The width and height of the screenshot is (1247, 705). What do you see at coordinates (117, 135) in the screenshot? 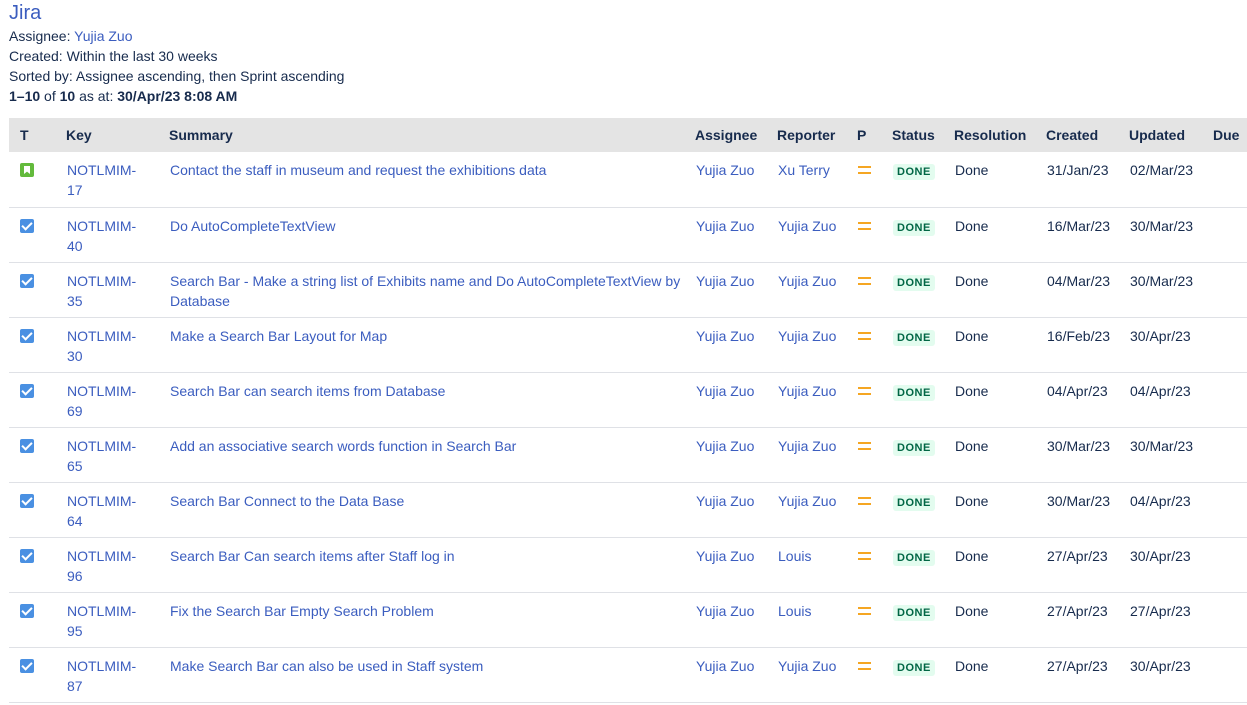
I see `column-key: Key` at bounding box center [117, 135].